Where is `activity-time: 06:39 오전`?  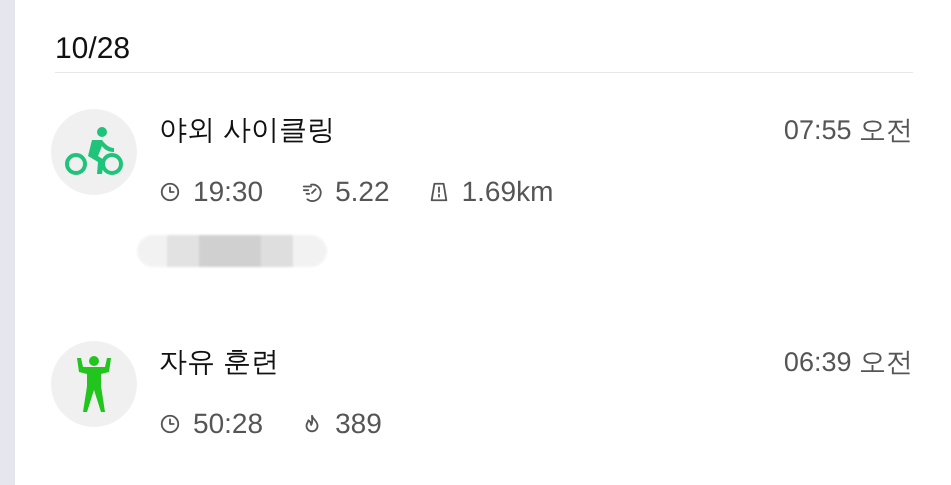
activity-time: 06:39 오전 is located at coordinates (848, 362).